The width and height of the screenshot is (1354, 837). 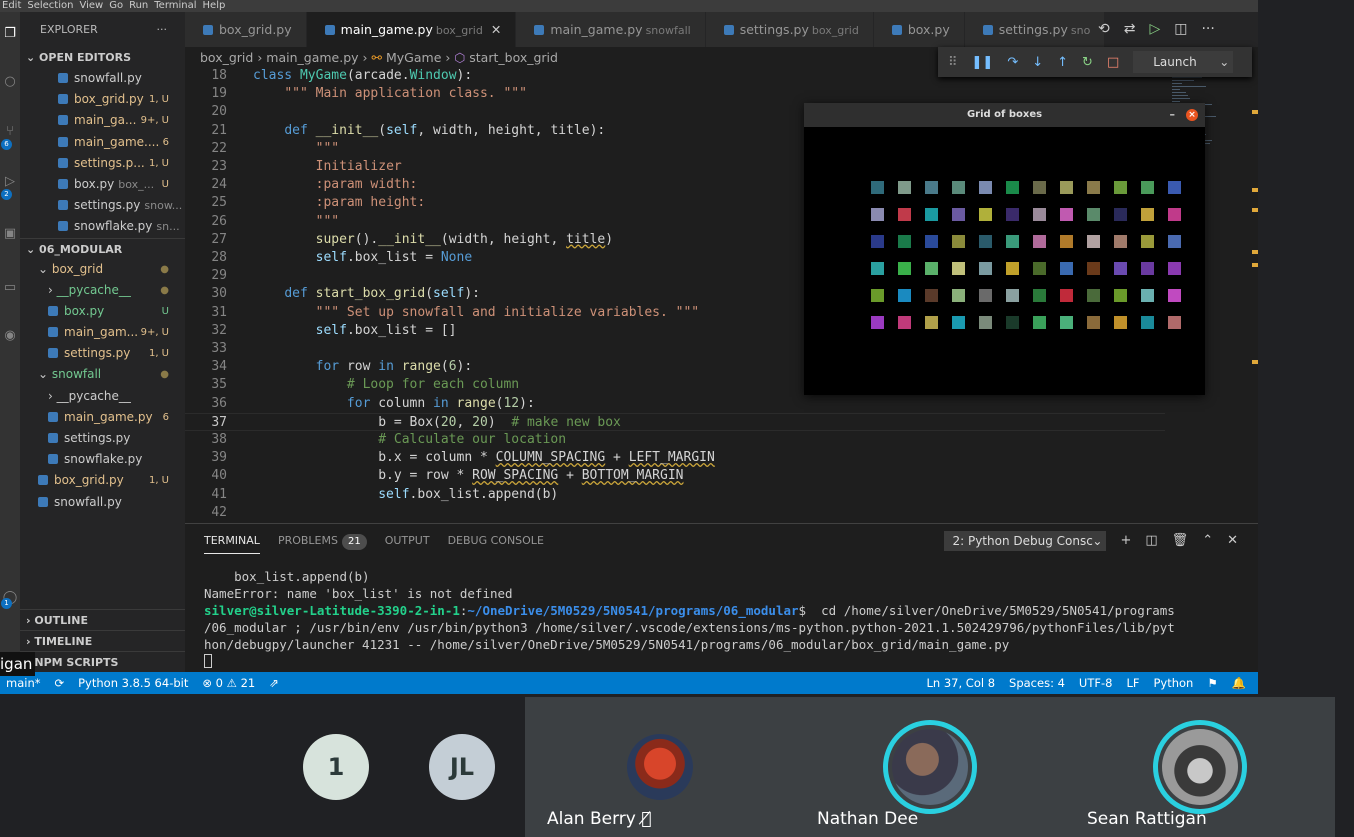 What do you see at coordinates (10, 34) in the screenshot?
I see `files-icon: ❐` at bounding box center [10, 34].